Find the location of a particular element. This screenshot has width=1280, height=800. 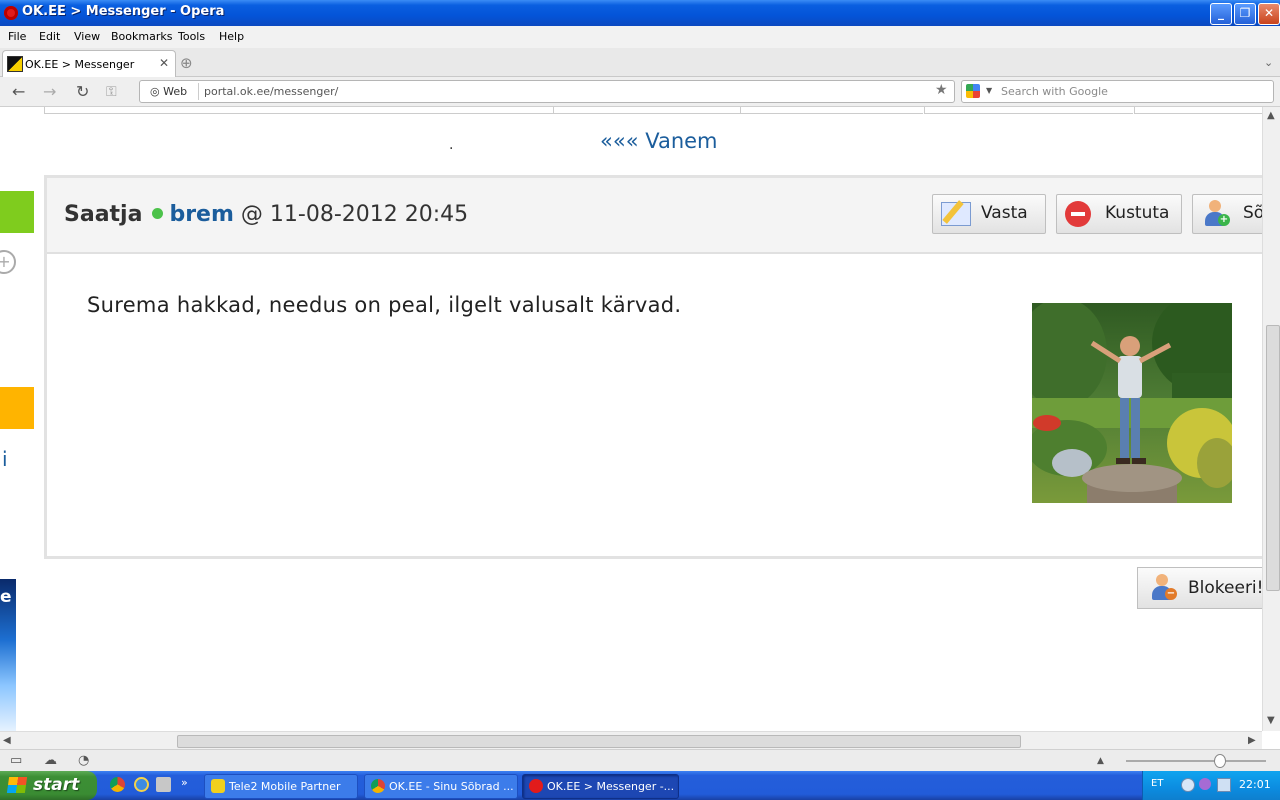

message-meta: Saatja brem @ 11-08-2012 20:45 is located at coordinates (266, 214).